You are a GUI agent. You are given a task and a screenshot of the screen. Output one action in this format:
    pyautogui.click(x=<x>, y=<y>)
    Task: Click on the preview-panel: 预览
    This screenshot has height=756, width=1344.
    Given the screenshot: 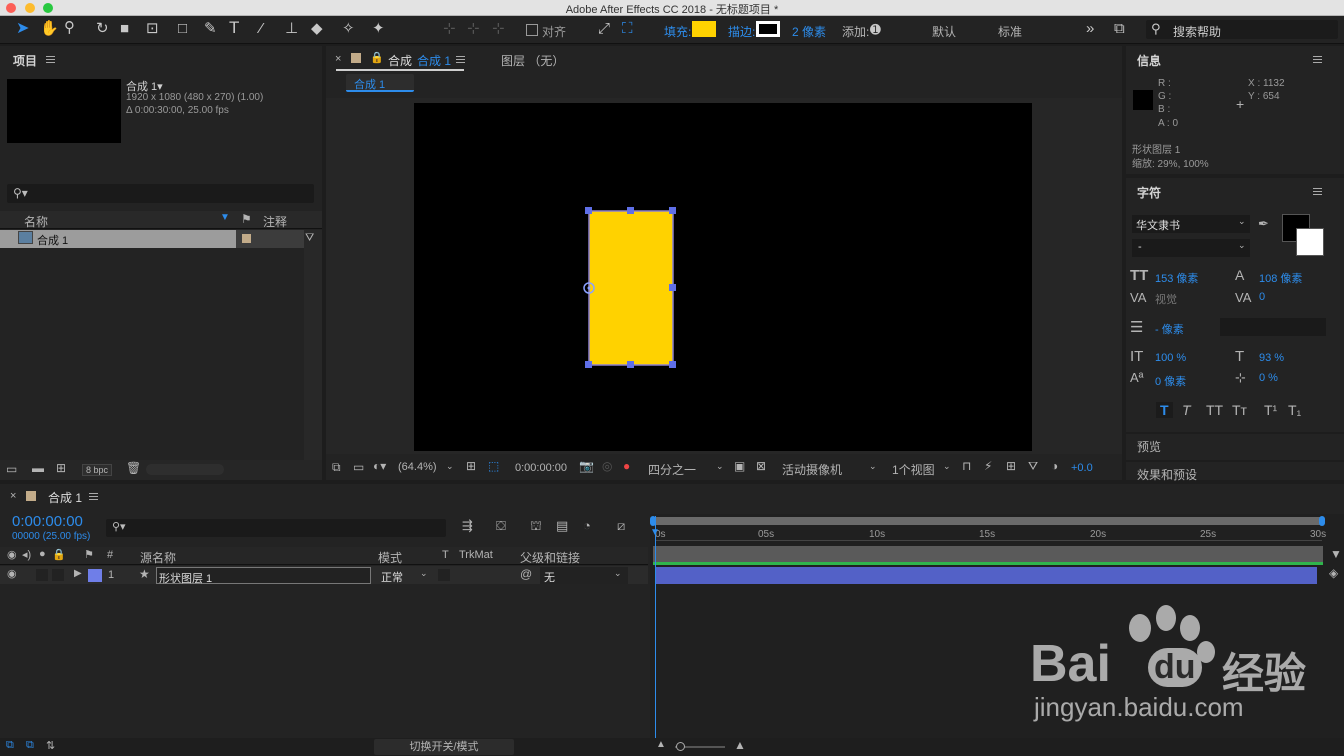 What is the action you would take?
    pyautogui.click(x=1235, y=447)
    